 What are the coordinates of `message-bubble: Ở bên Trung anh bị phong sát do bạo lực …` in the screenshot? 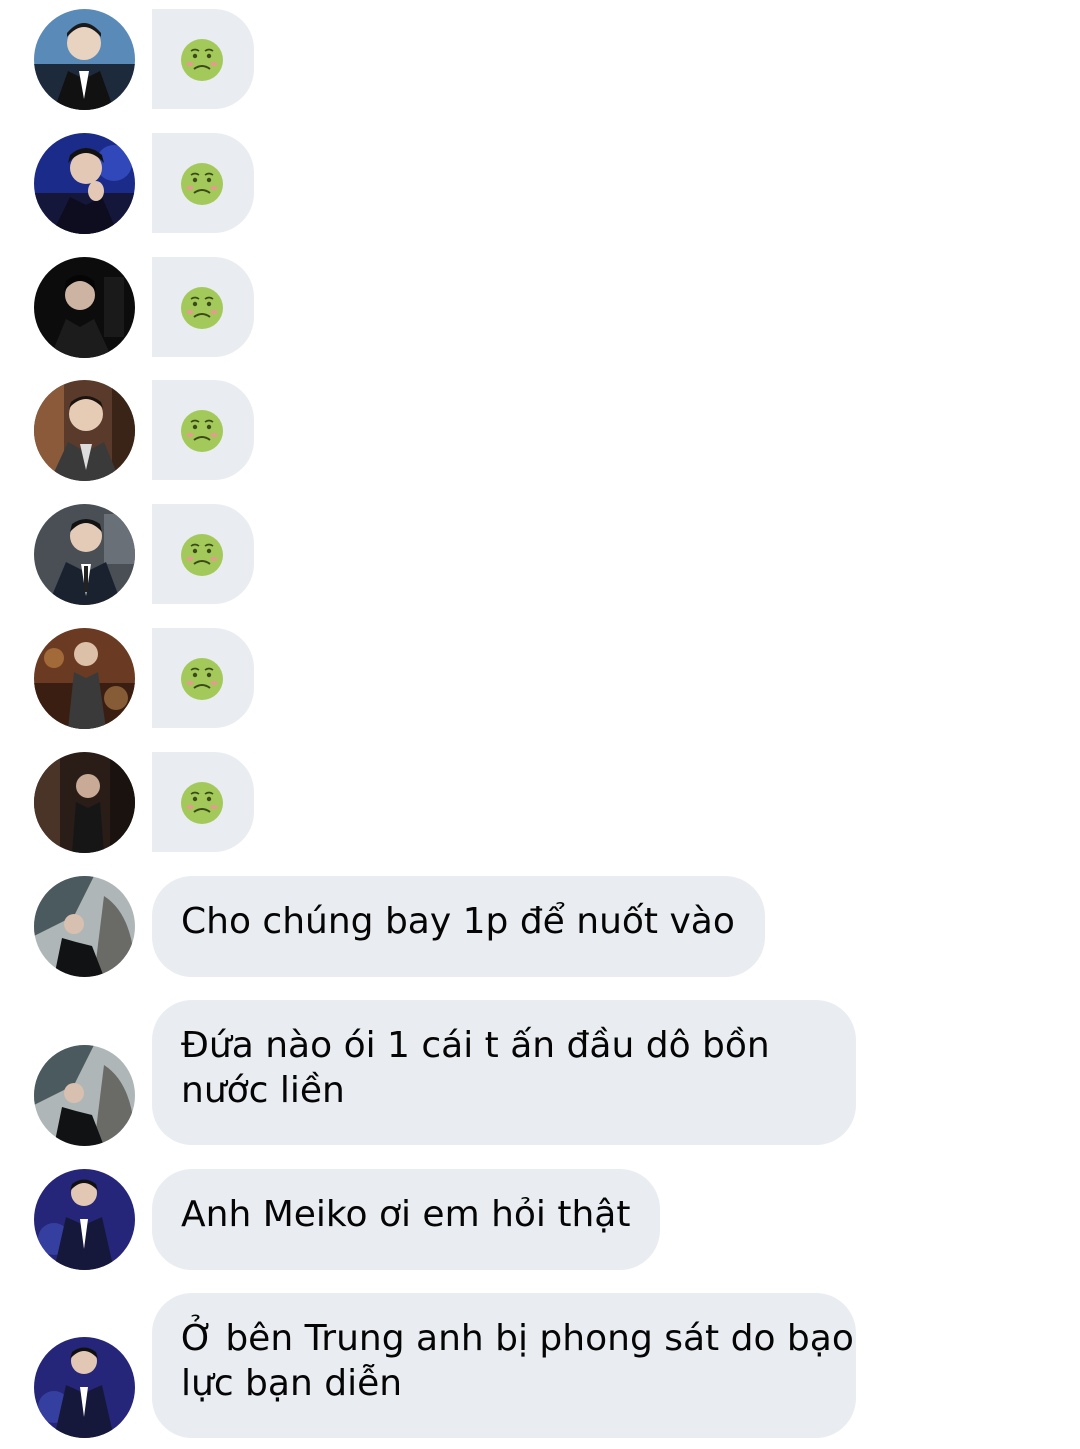 It's located at (504, 1365).